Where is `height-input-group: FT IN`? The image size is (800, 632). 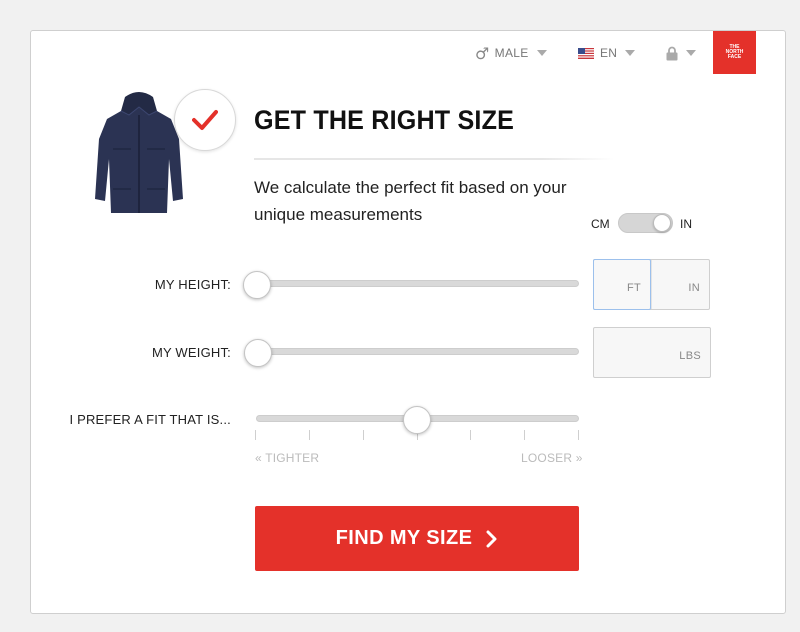 height-input-group: FT IN is located at coordinates (651, 284).